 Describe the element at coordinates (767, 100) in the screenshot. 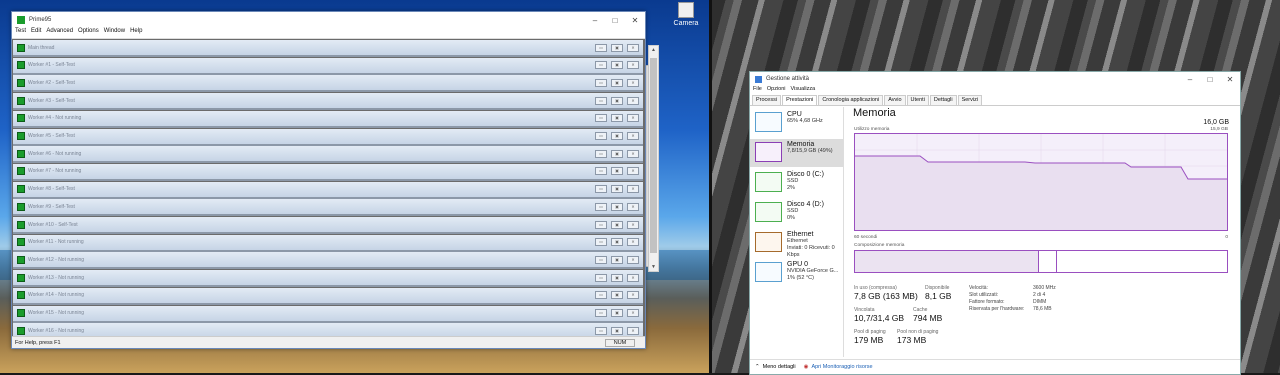

I see `tab-processi: Processi` at that location.